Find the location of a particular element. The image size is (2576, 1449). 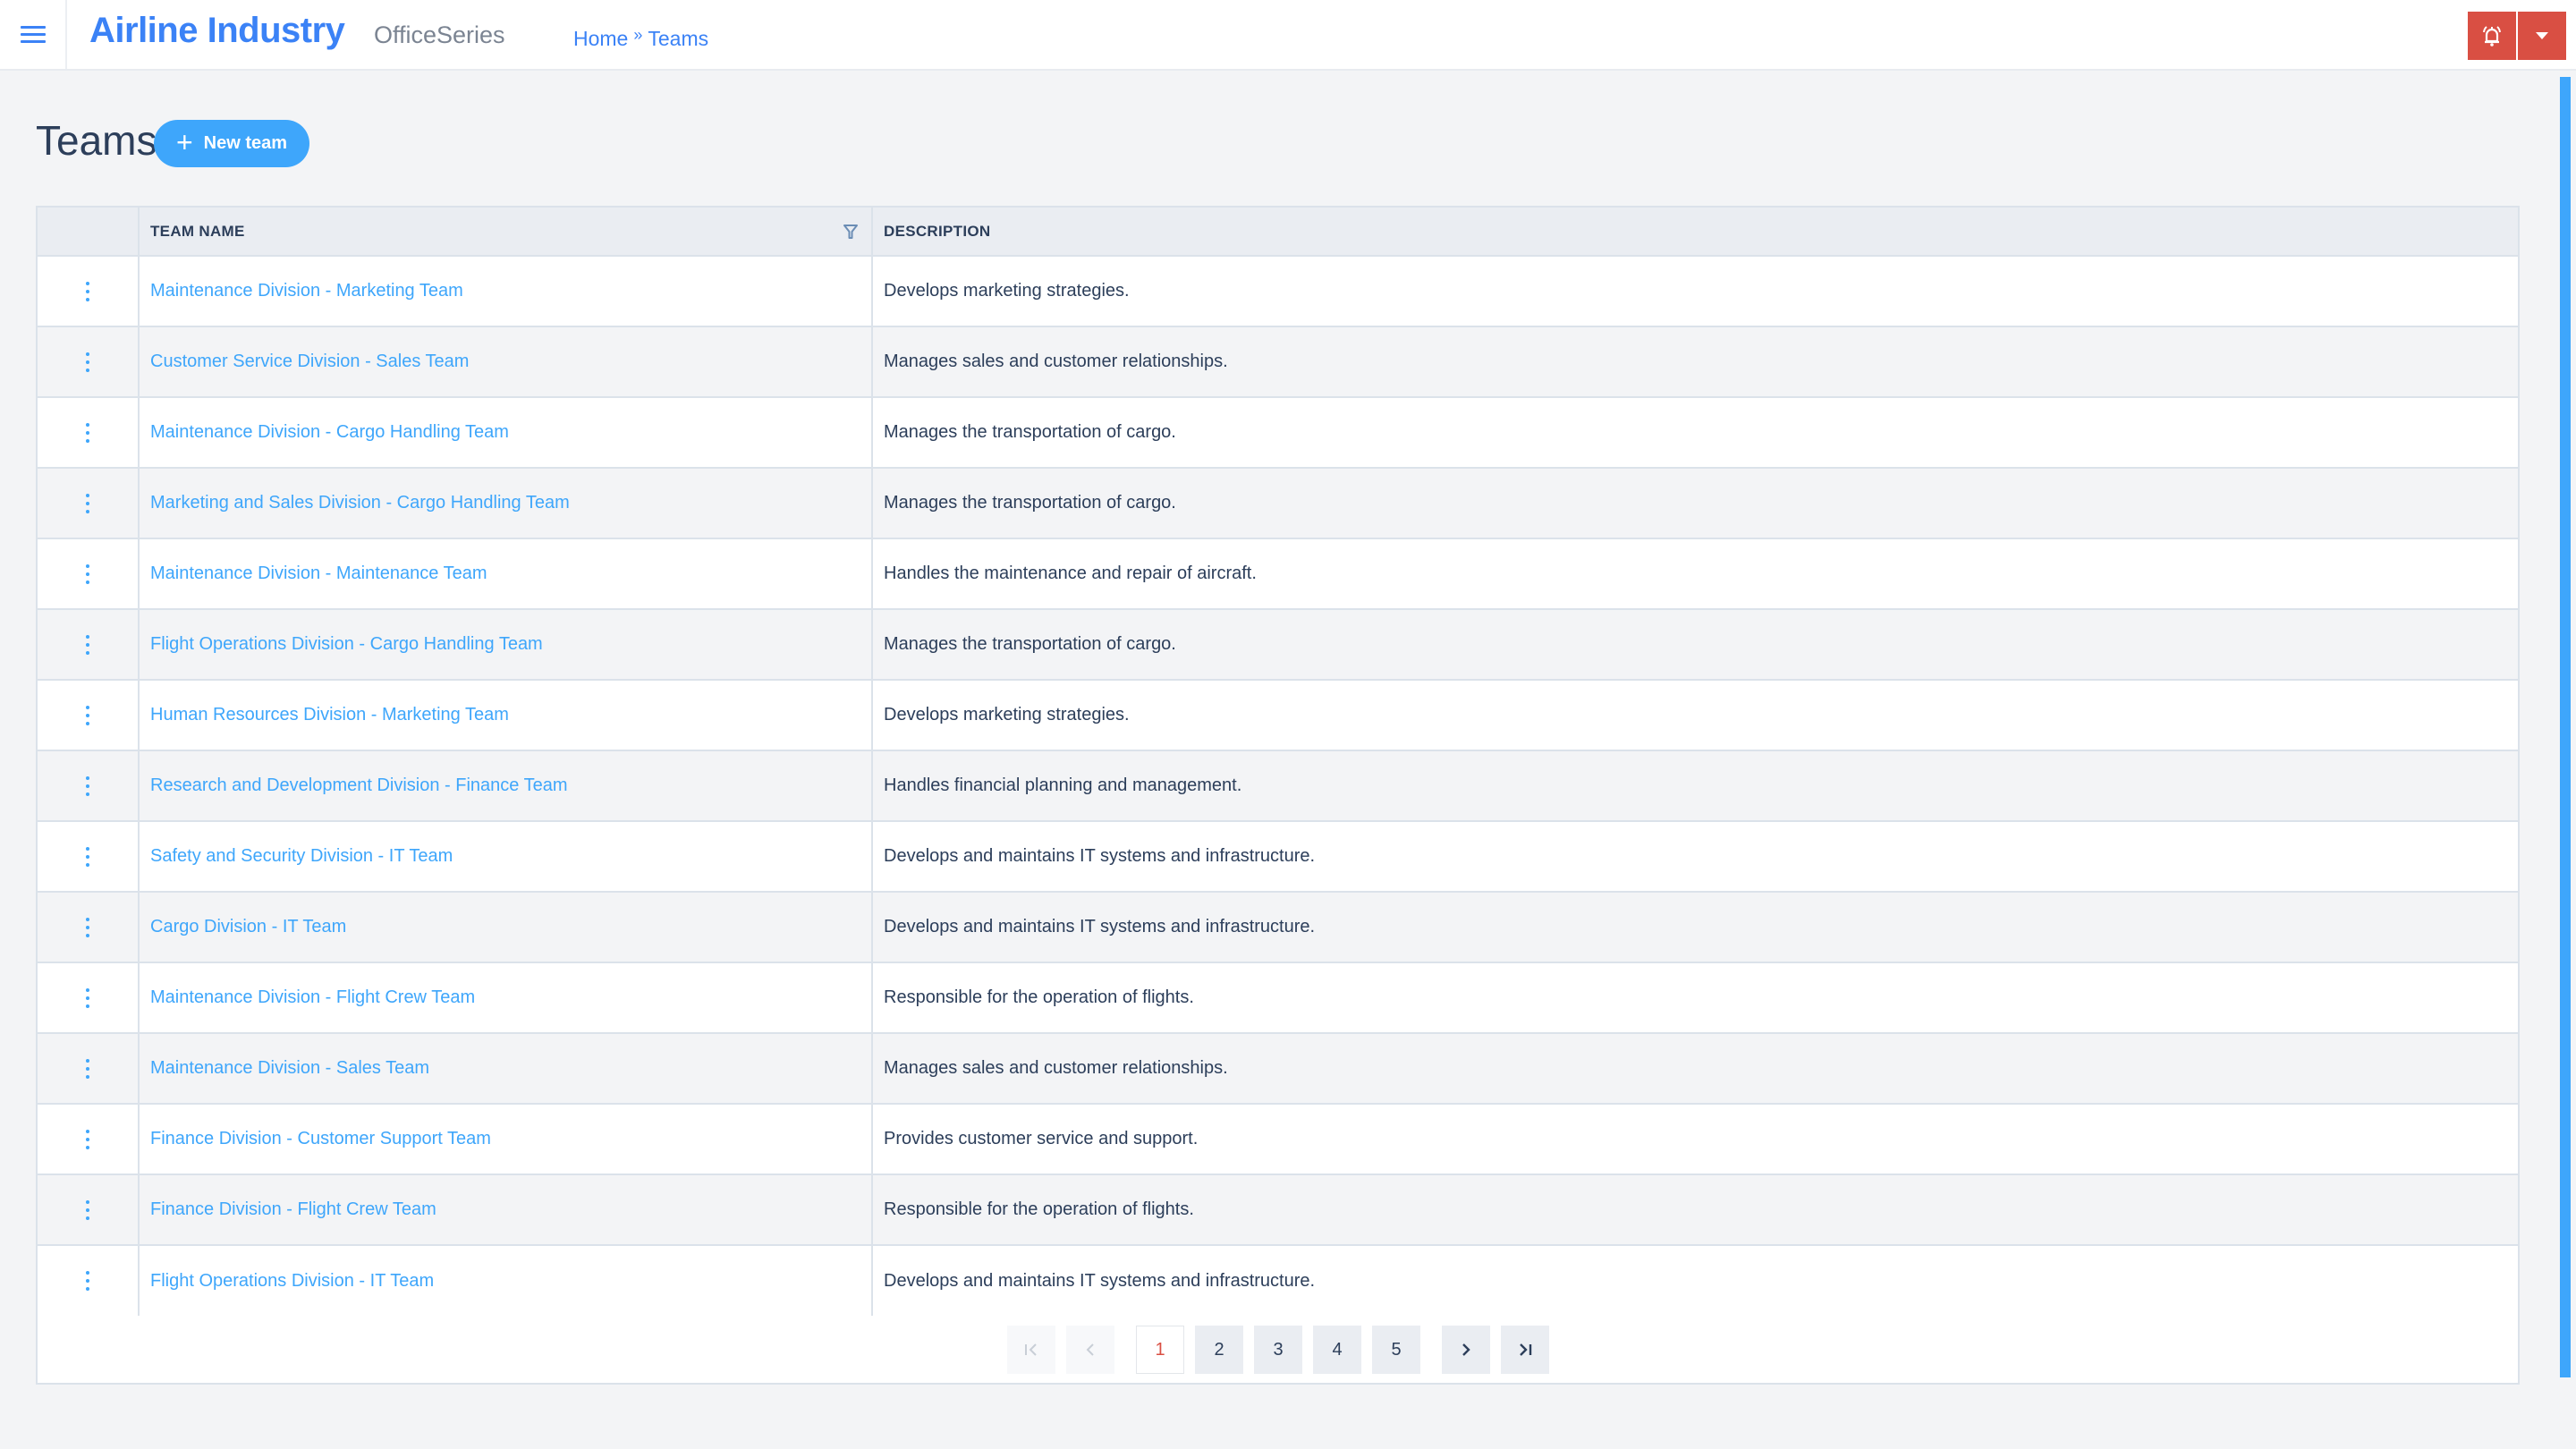

team-name-link: Finance Division - Customer Support Team is located at coordinates (320, 1138).